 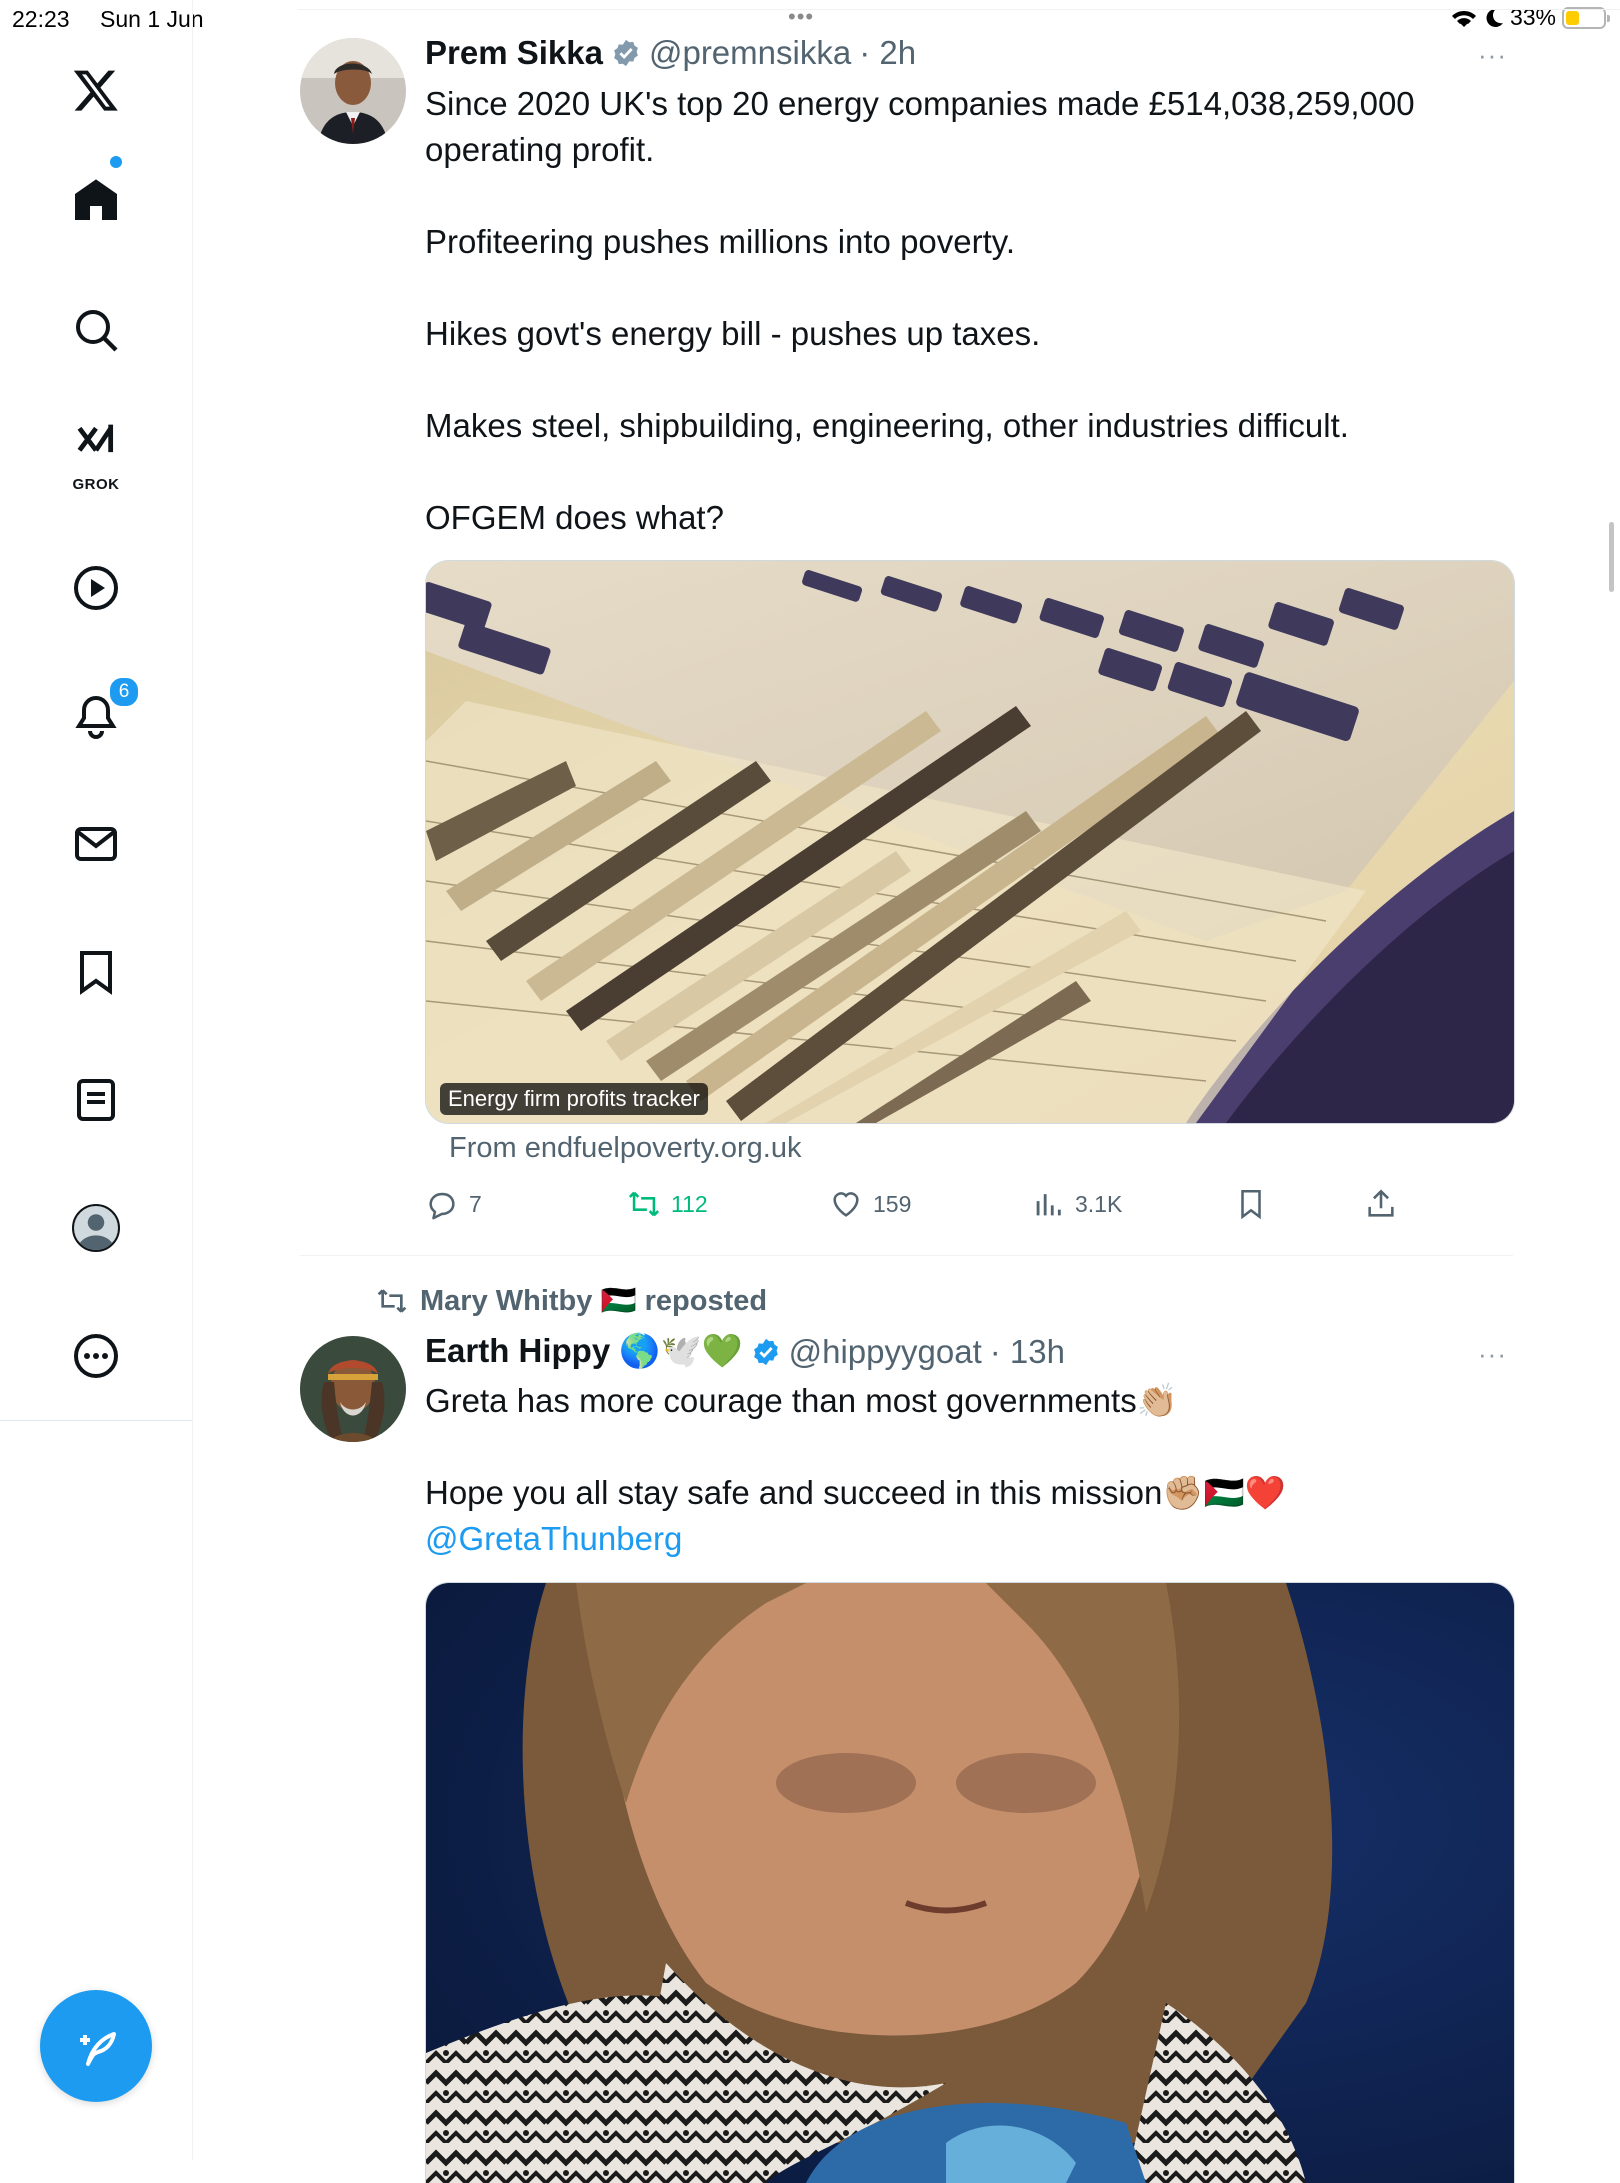 What do you see at coordinates (892, 1203) in the screenshot?
I see `like-count: 159` at bounding box center [892, 1203].